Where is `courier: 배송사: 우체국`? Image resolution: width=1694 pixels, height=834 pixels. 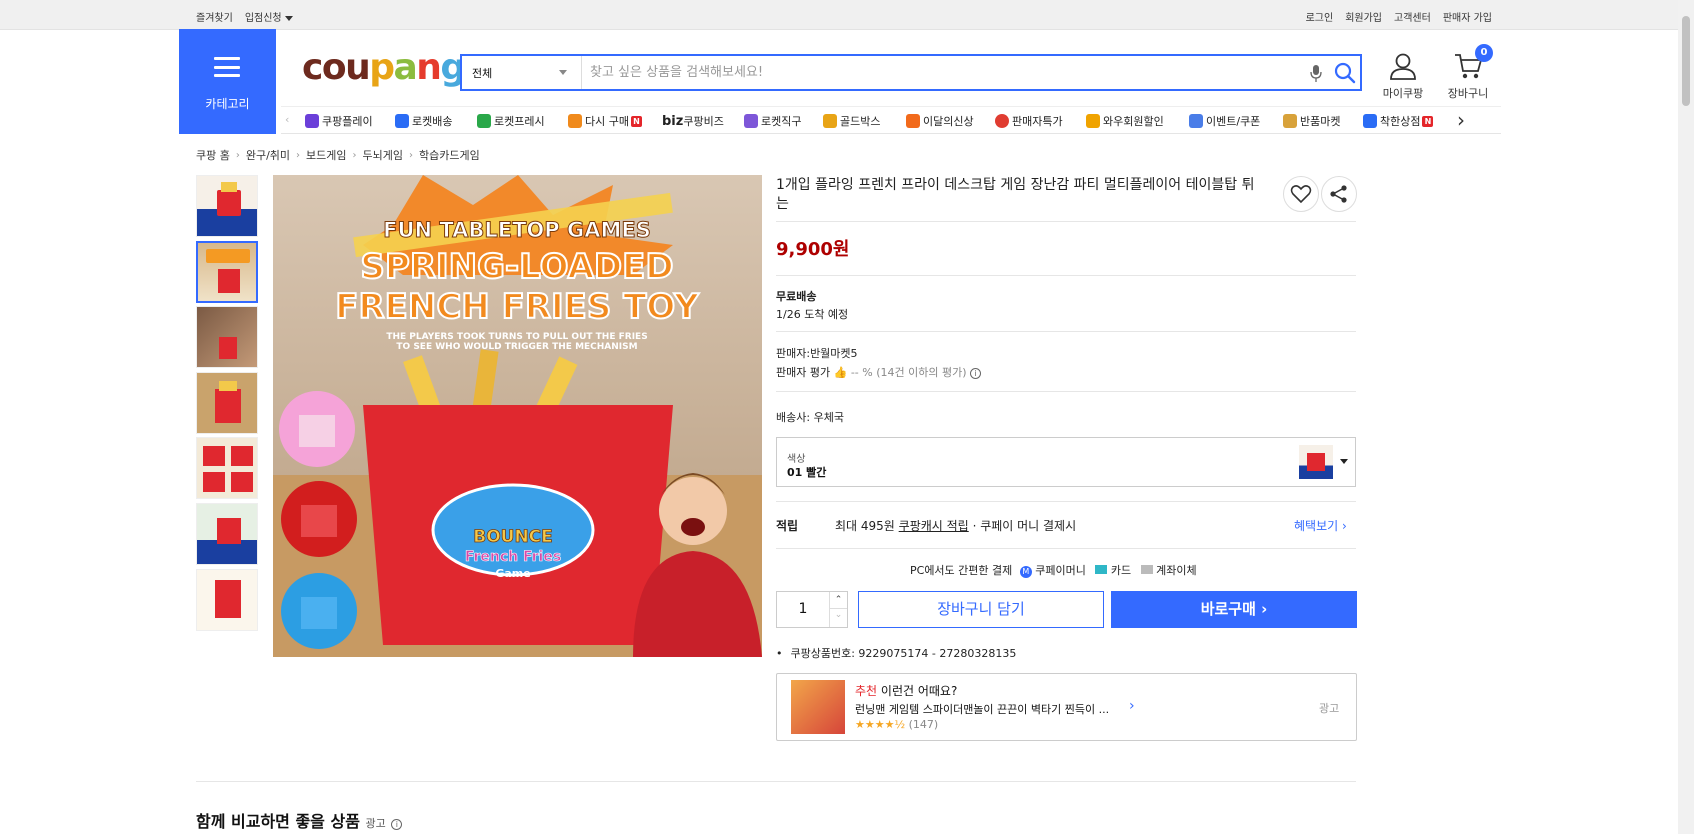
courier: 배송사: 우체국 is located at coordinates (810, 417).